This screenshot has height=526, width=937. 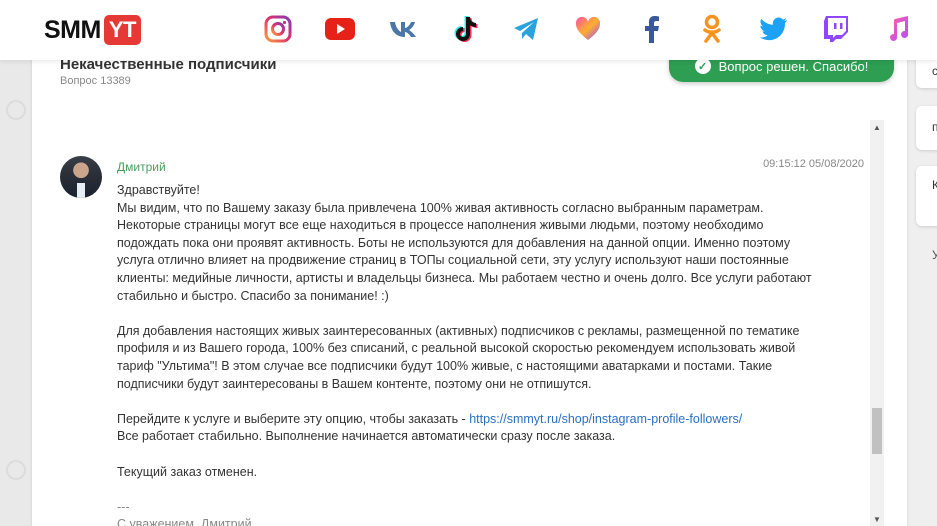 What do you see at coordinates (16, 293) in the screenshot?
I see `background-strip` at bounding box center [16, 293].